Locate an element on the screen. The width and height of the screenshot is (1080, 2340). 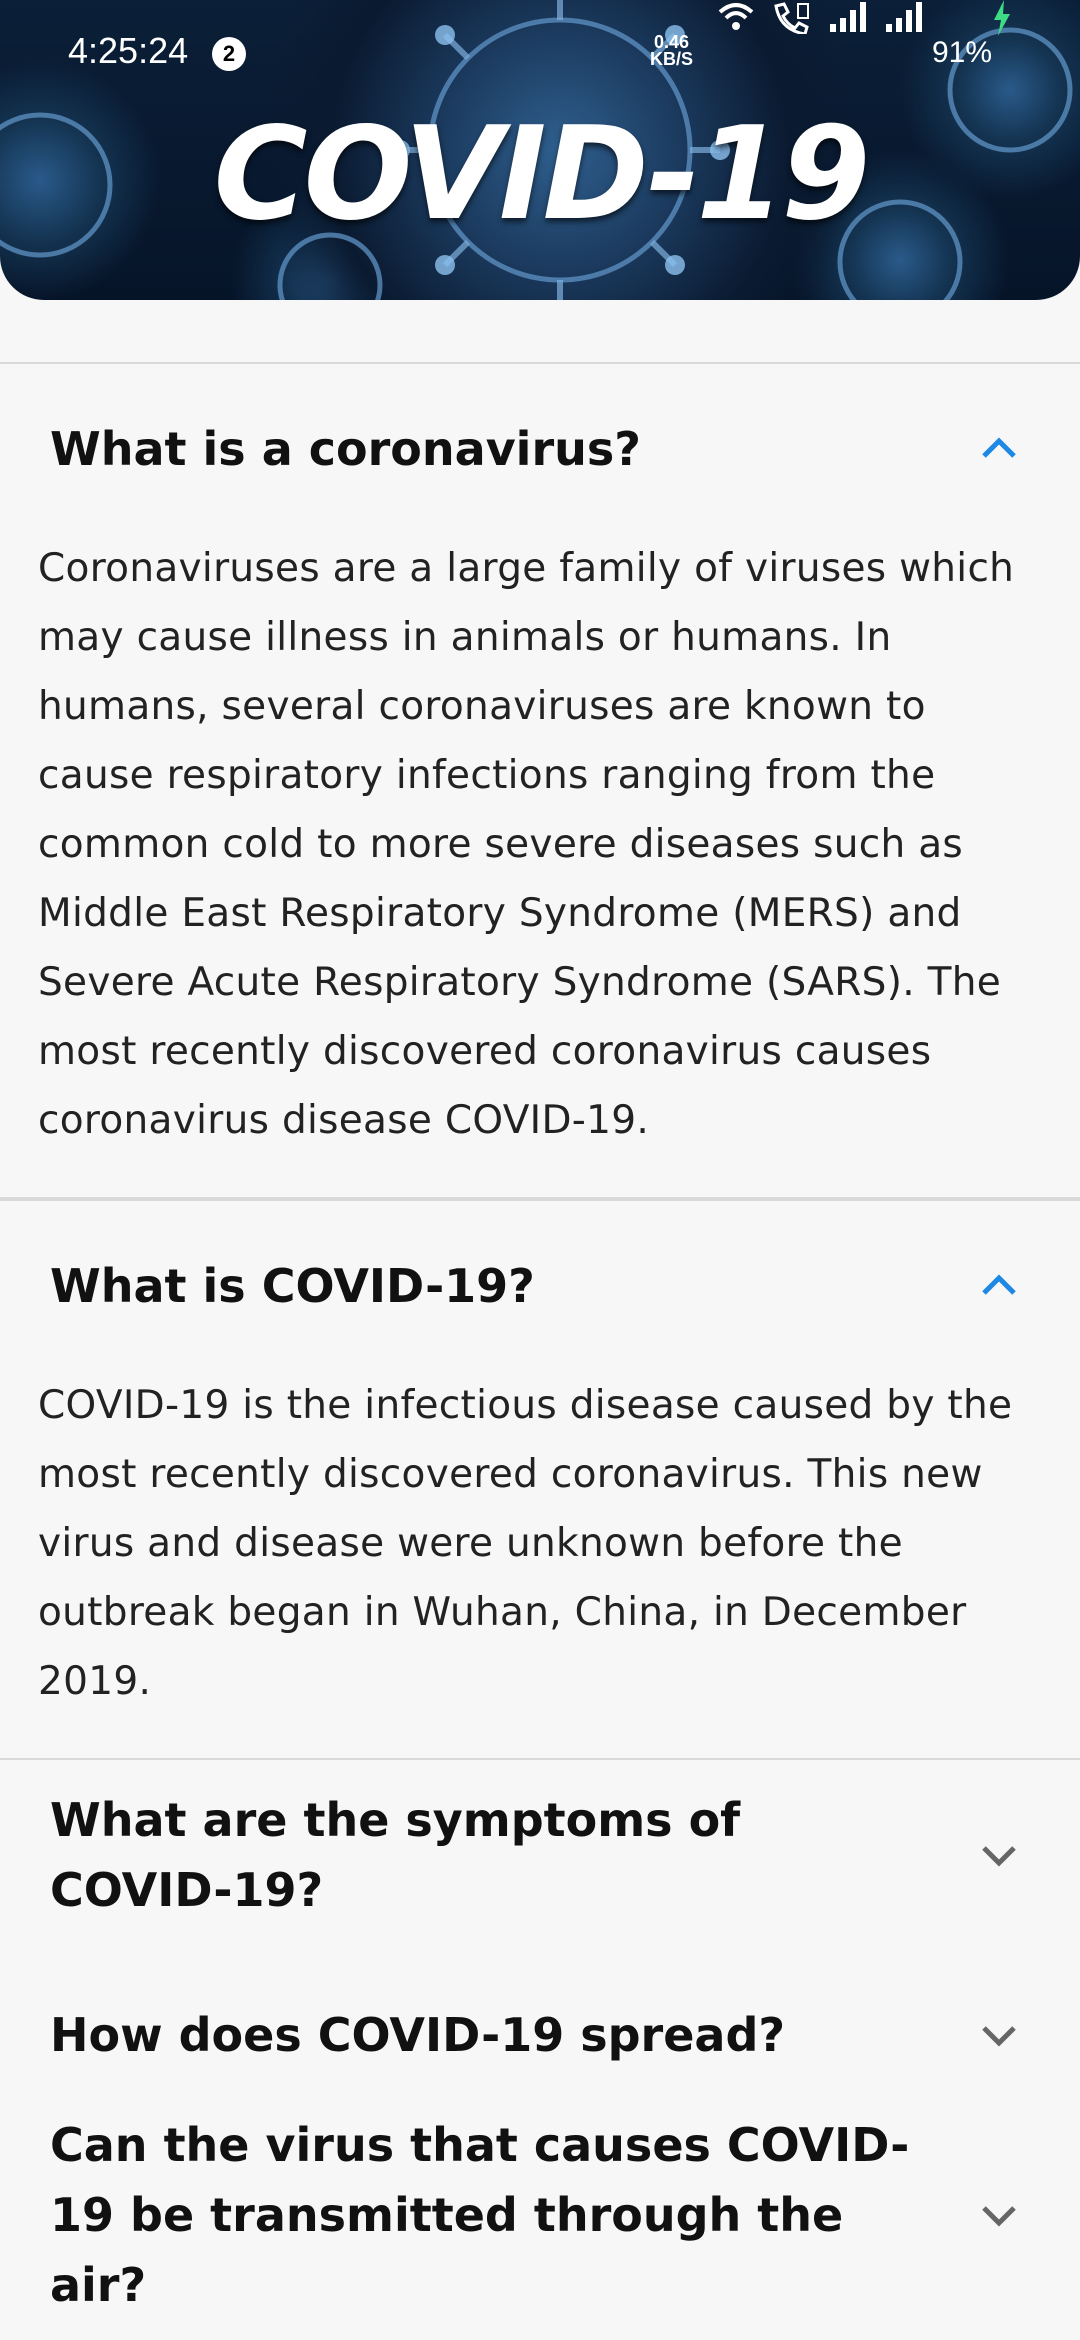
faq-question-header: What is a coronavirus? is located at coordinates (540, 449).